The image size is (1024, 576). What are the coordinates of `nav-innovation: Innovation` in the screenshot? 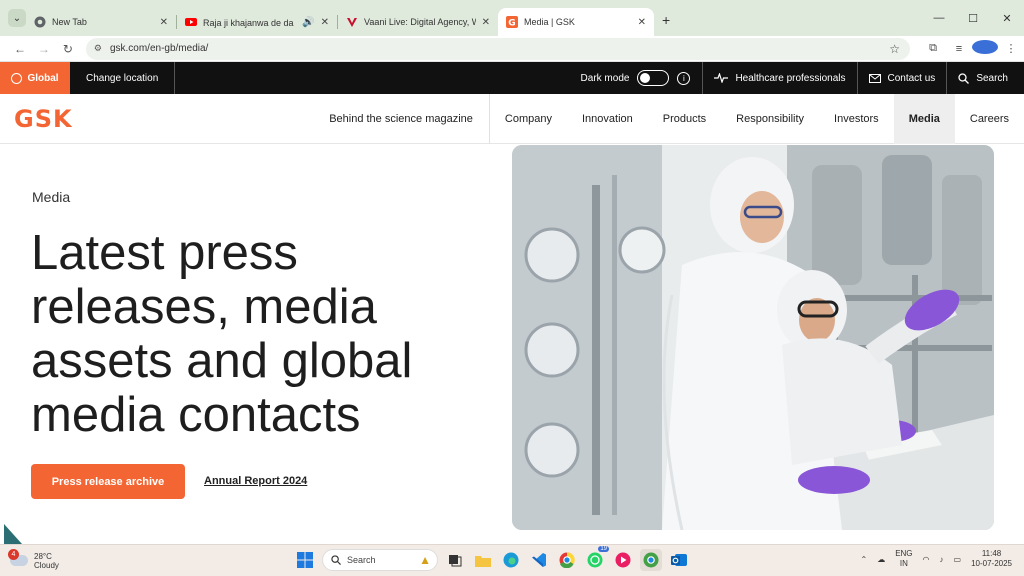 It's located at (607, 119).